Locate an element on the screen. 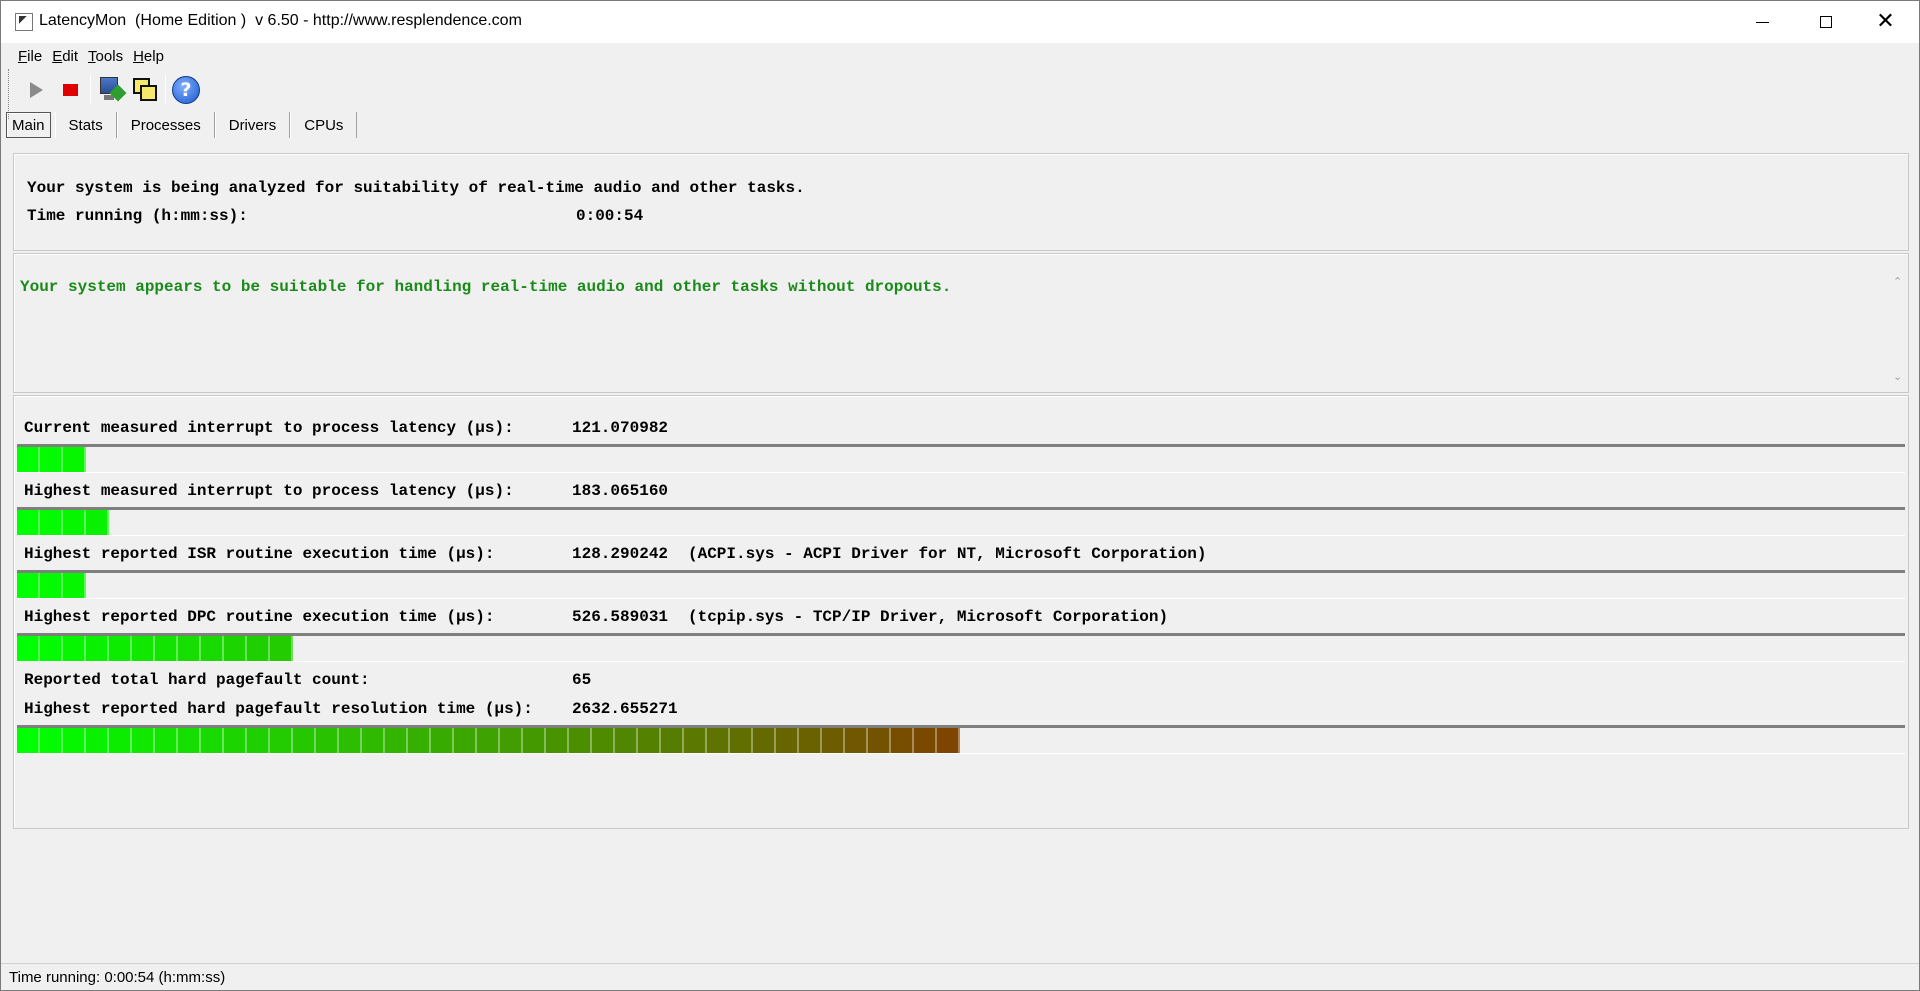  scroll-down-icon: ⌄ is located at coordinates (1898, 376).